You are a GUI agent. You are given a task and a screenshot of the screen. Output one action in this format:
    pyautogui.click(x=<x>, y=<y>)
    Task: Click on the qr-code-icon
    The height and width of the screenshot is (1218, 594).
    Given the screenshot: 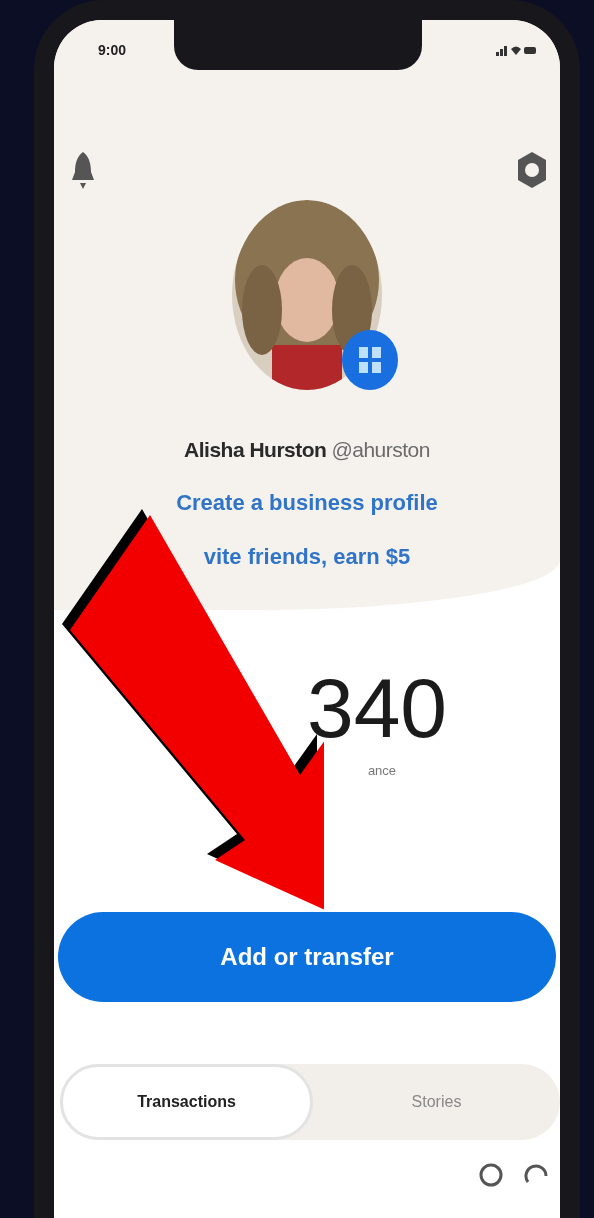 What is the action you would take?
    pyautogui.click(x=370, y=360)
    